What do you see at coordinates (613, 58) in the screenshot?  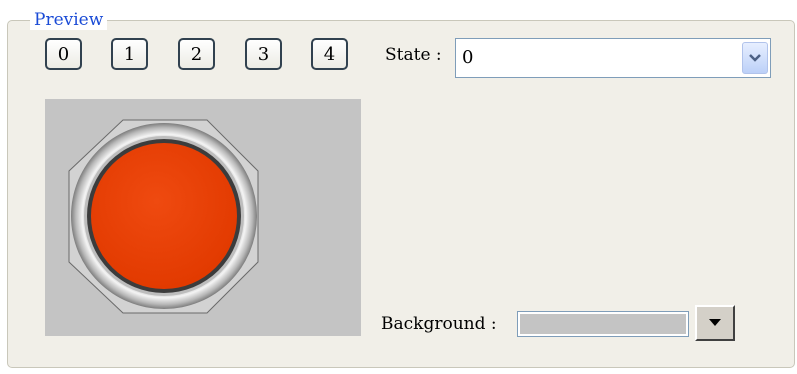 I see `state-select: 0` at bounding box center [613, 58].